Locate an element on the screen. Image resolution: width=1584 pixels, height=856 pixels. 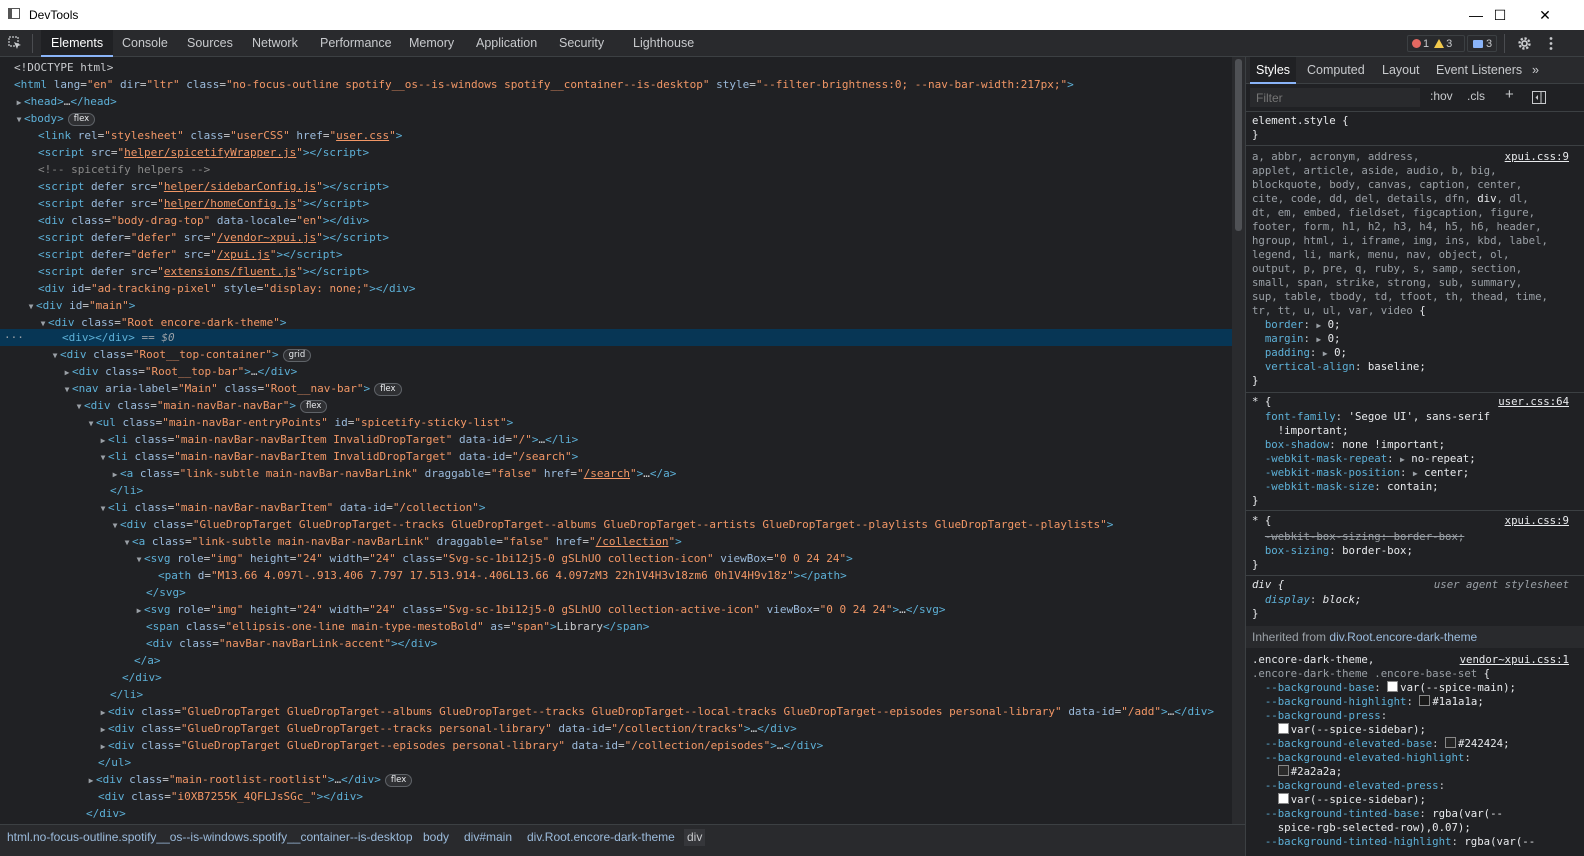
inspect-element-icon is located at coordinates (15, 43).